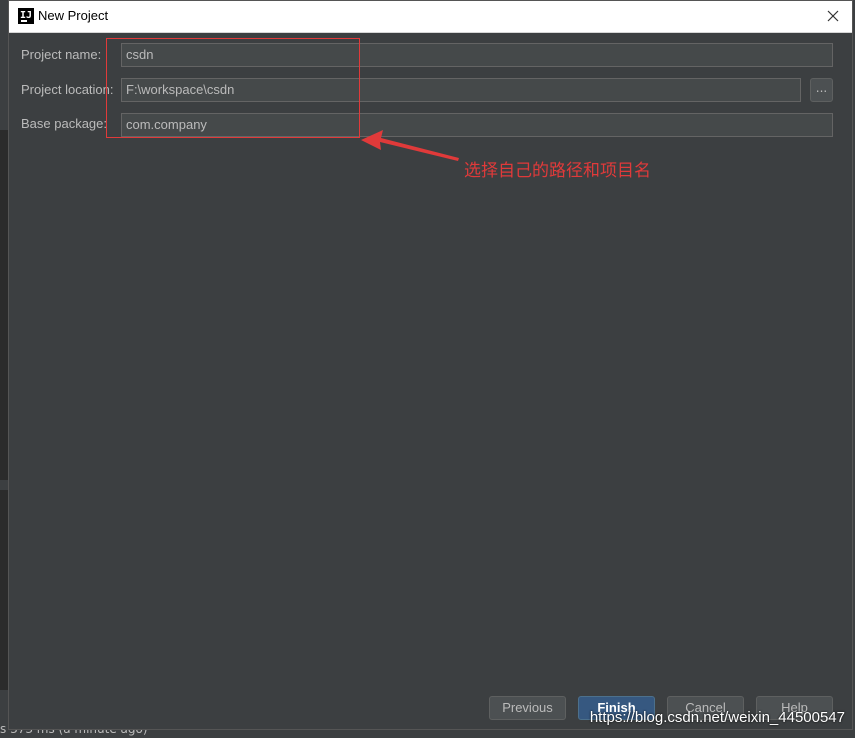  Describe the element at coordinates (527, 708) in the screenshot. I see `previous-button: Previous` at that location.